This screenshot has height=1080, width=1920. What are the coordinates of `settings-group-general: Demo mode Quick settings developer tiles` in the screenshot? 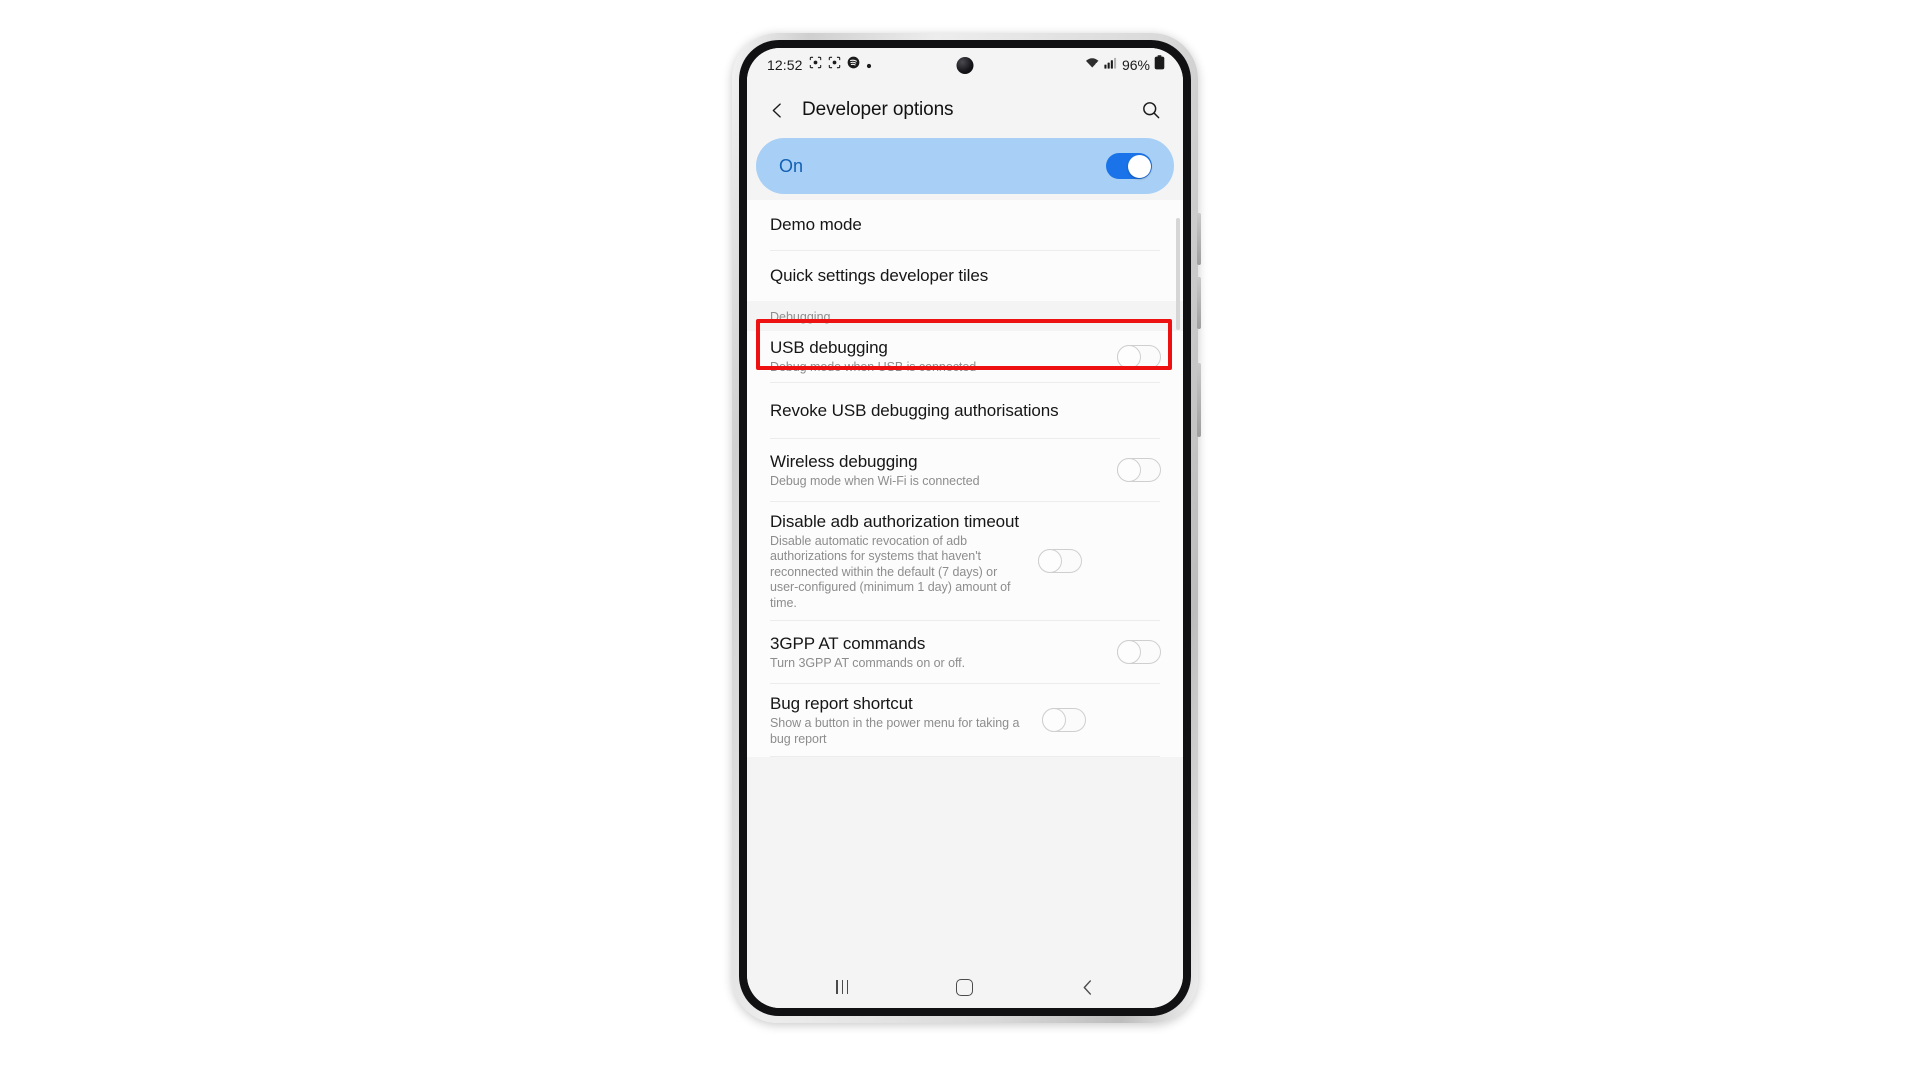 It's located at (965, 250).